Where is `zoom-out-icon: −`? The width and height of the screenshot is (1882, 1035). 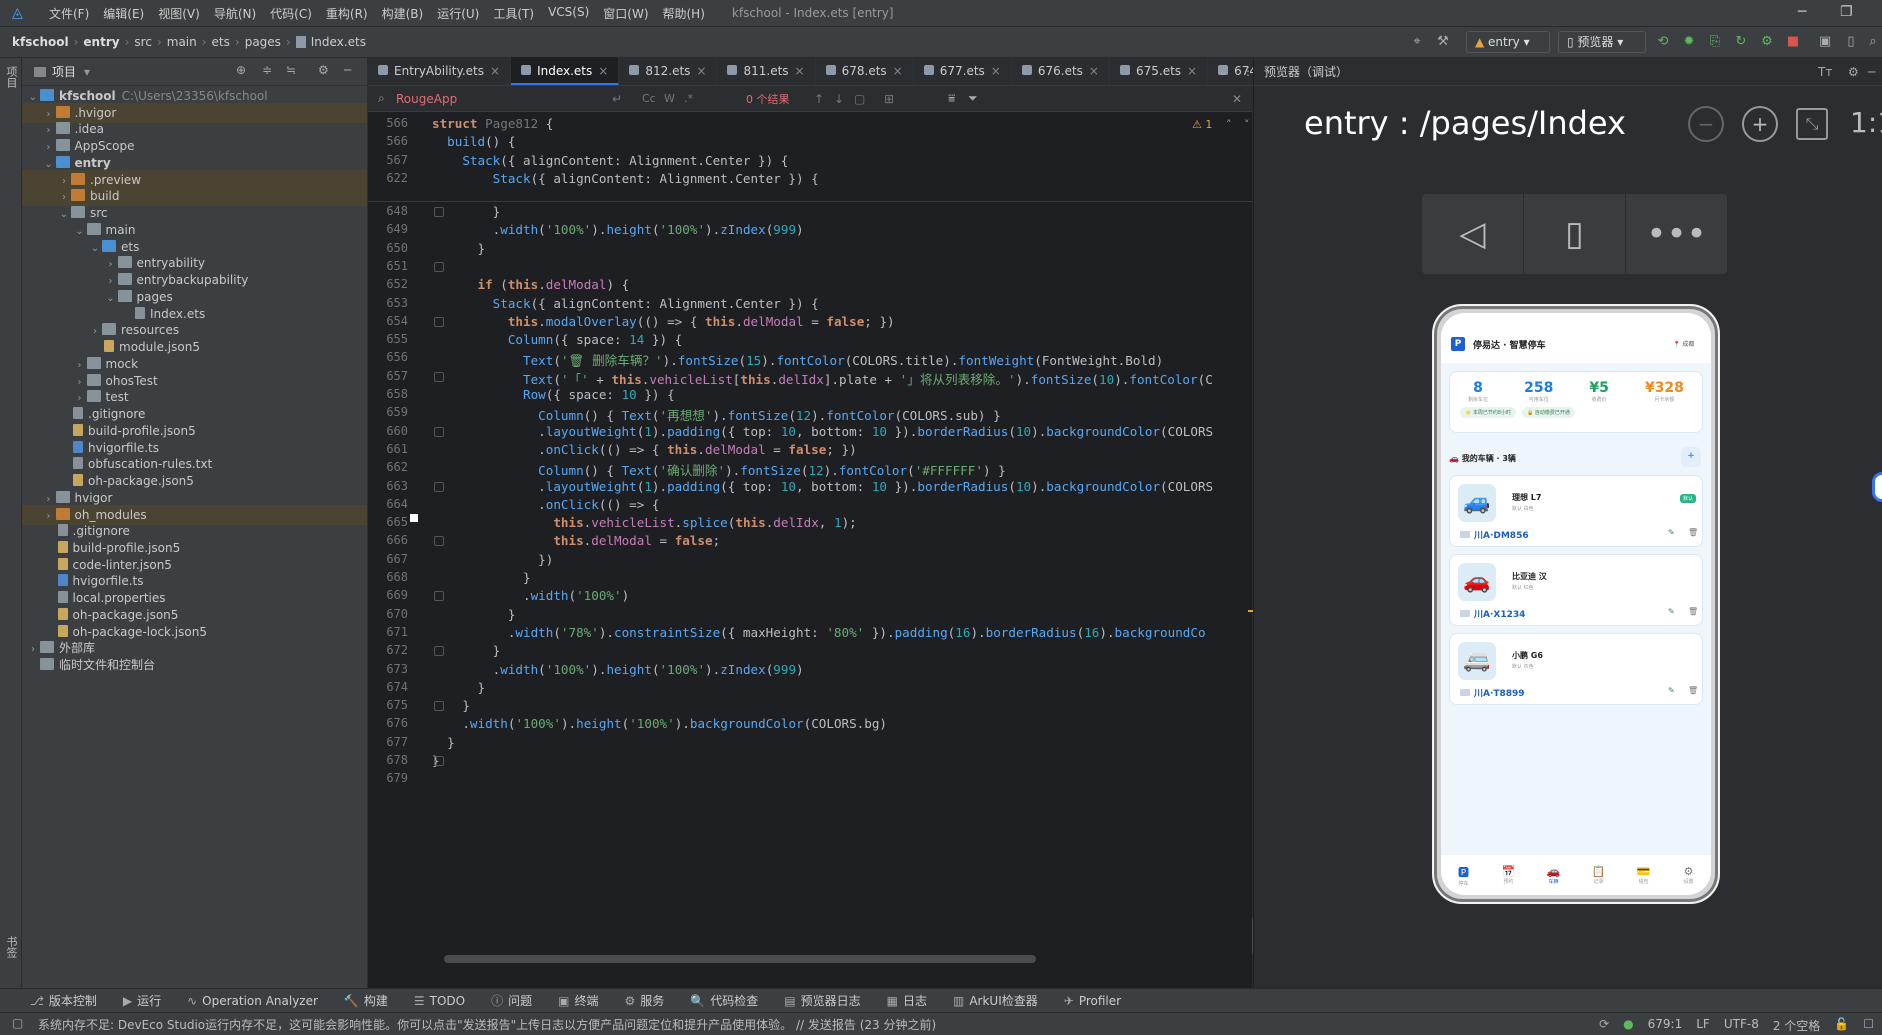
zoom-out-icon: − is located at coordinates (1706, 124).